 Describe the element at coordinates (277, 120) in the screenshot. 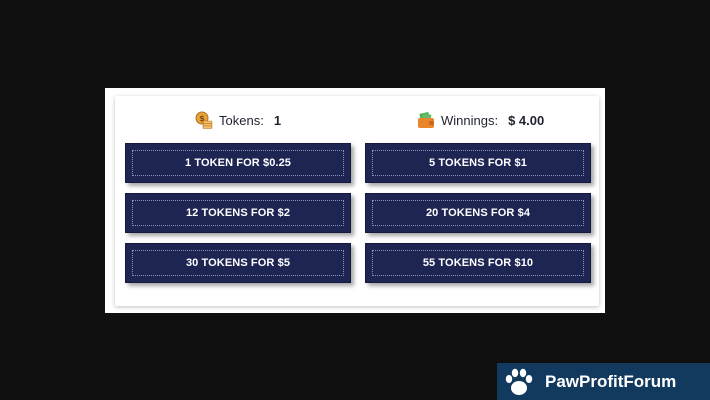

I see `tokens-value: 1` at that location.